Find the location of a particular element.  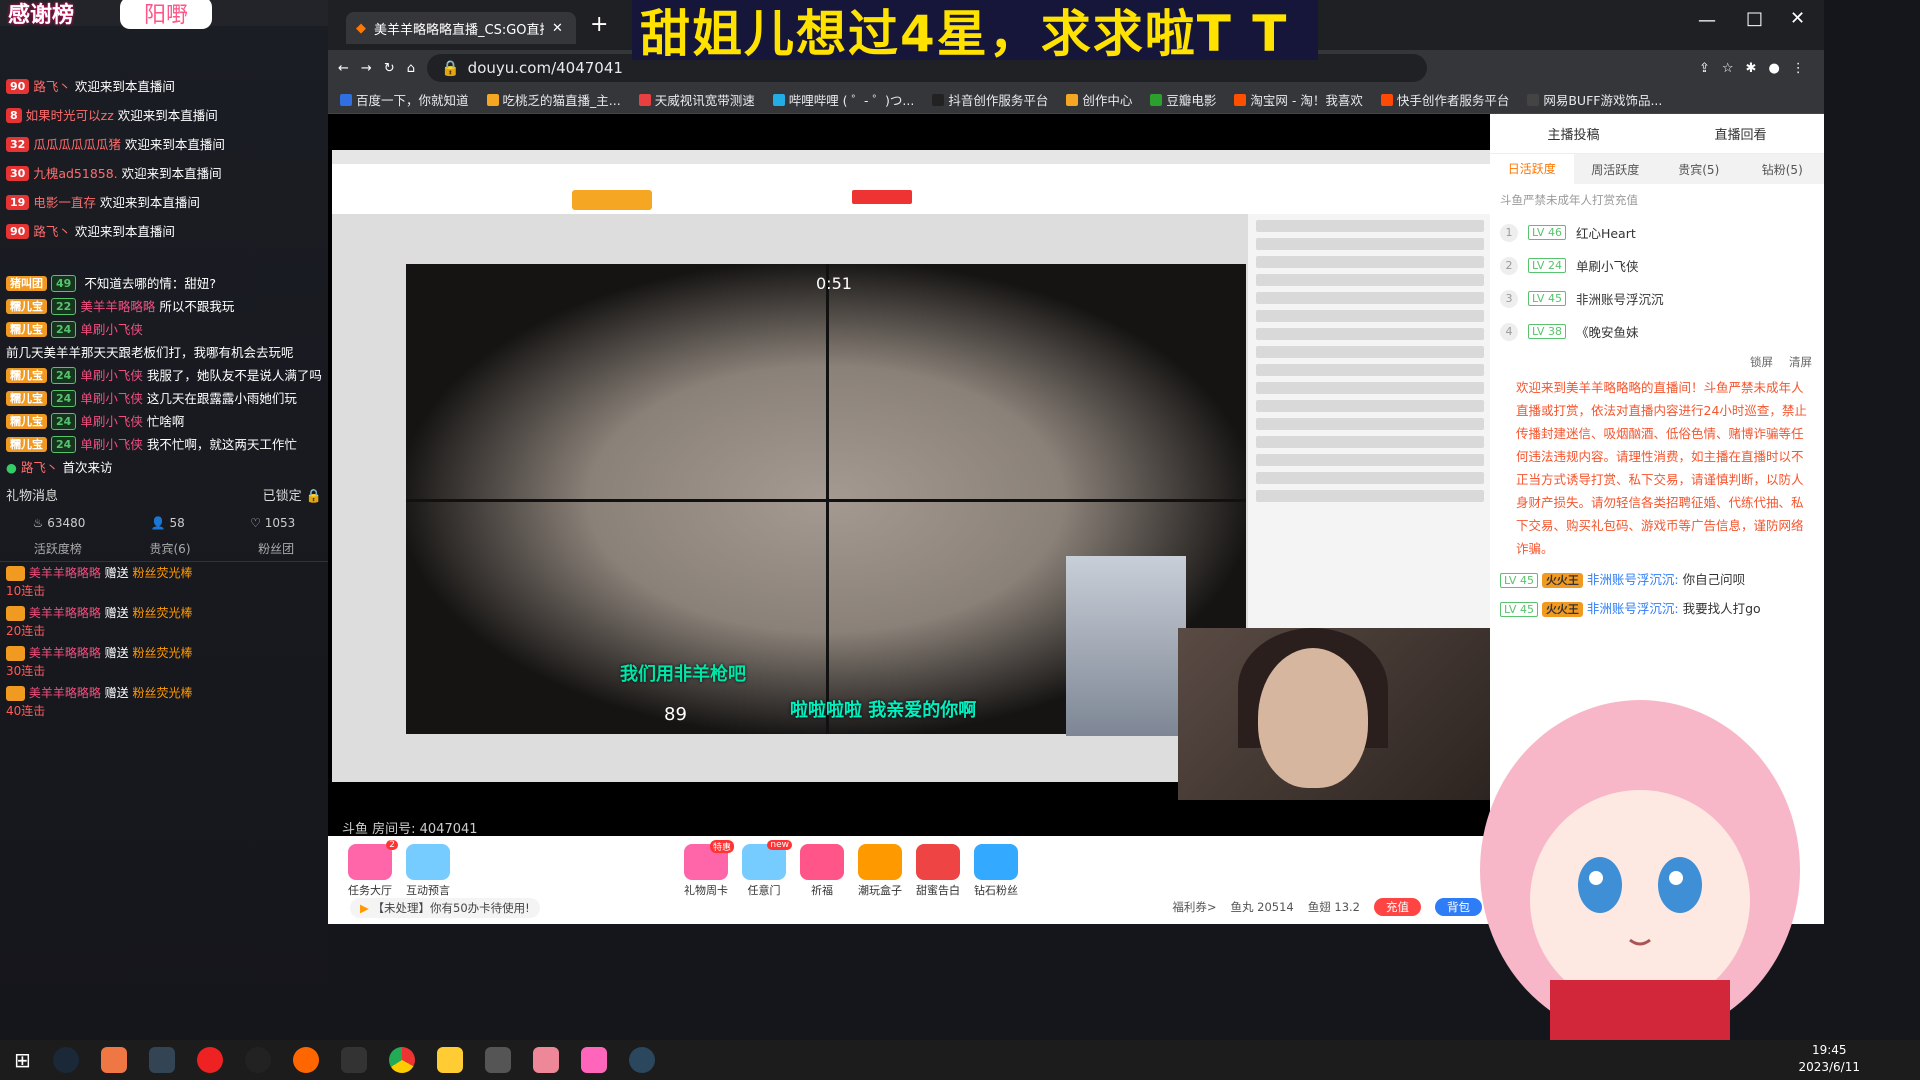

gift-label: 互动预言 is located at coordinates (428, 890).